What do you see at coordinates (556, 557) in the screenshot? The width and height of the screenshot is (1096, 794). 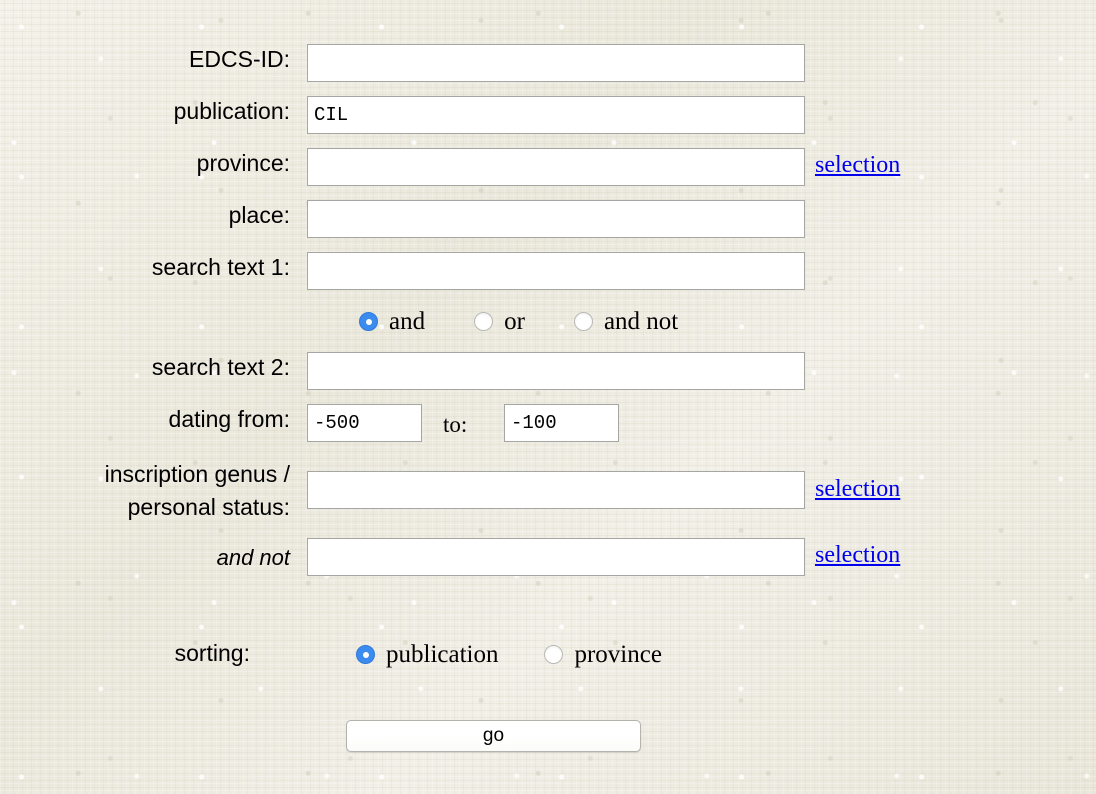 I see `genus-and-not-input` at bounding box center [556, 557].